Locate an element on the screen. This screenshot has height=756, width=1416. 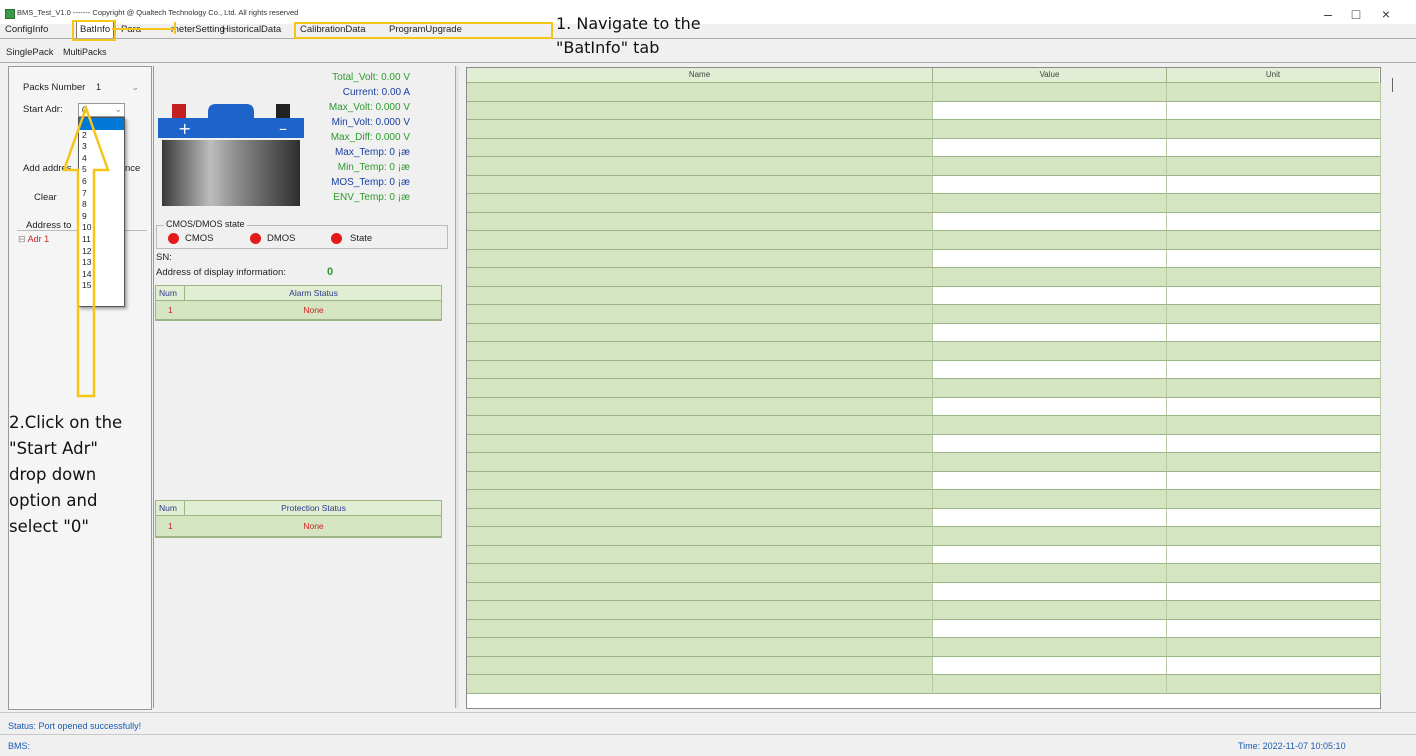
tab-configinfo: ConfigInfo is located at coordinates (26, 30).